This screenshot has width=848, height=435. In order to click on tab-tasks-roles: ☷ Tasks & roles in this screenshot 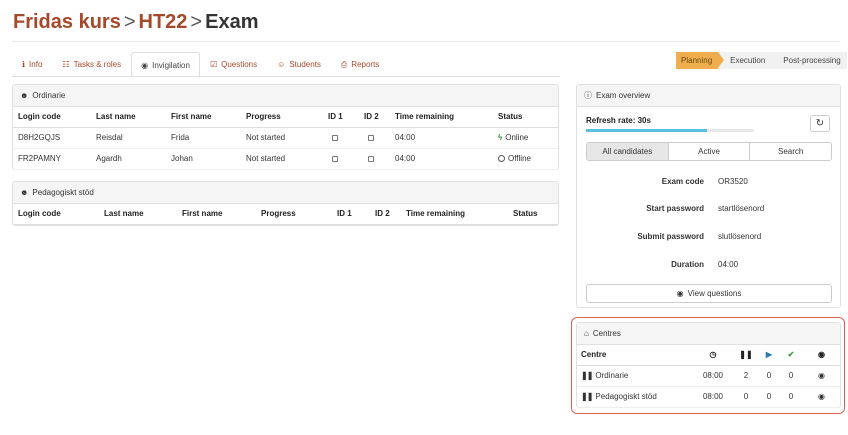, I will do `click(91, 64)`.